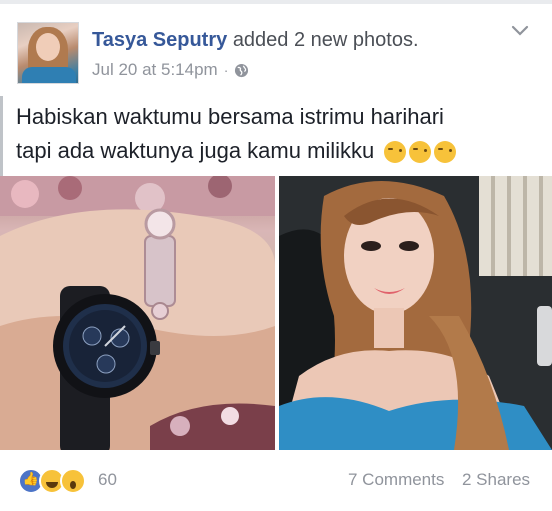 This screenshot has width=552, height=511. Describe the element at coordinates (520, 31) in the screenshot. I see `chevron-down-icon` at that location.